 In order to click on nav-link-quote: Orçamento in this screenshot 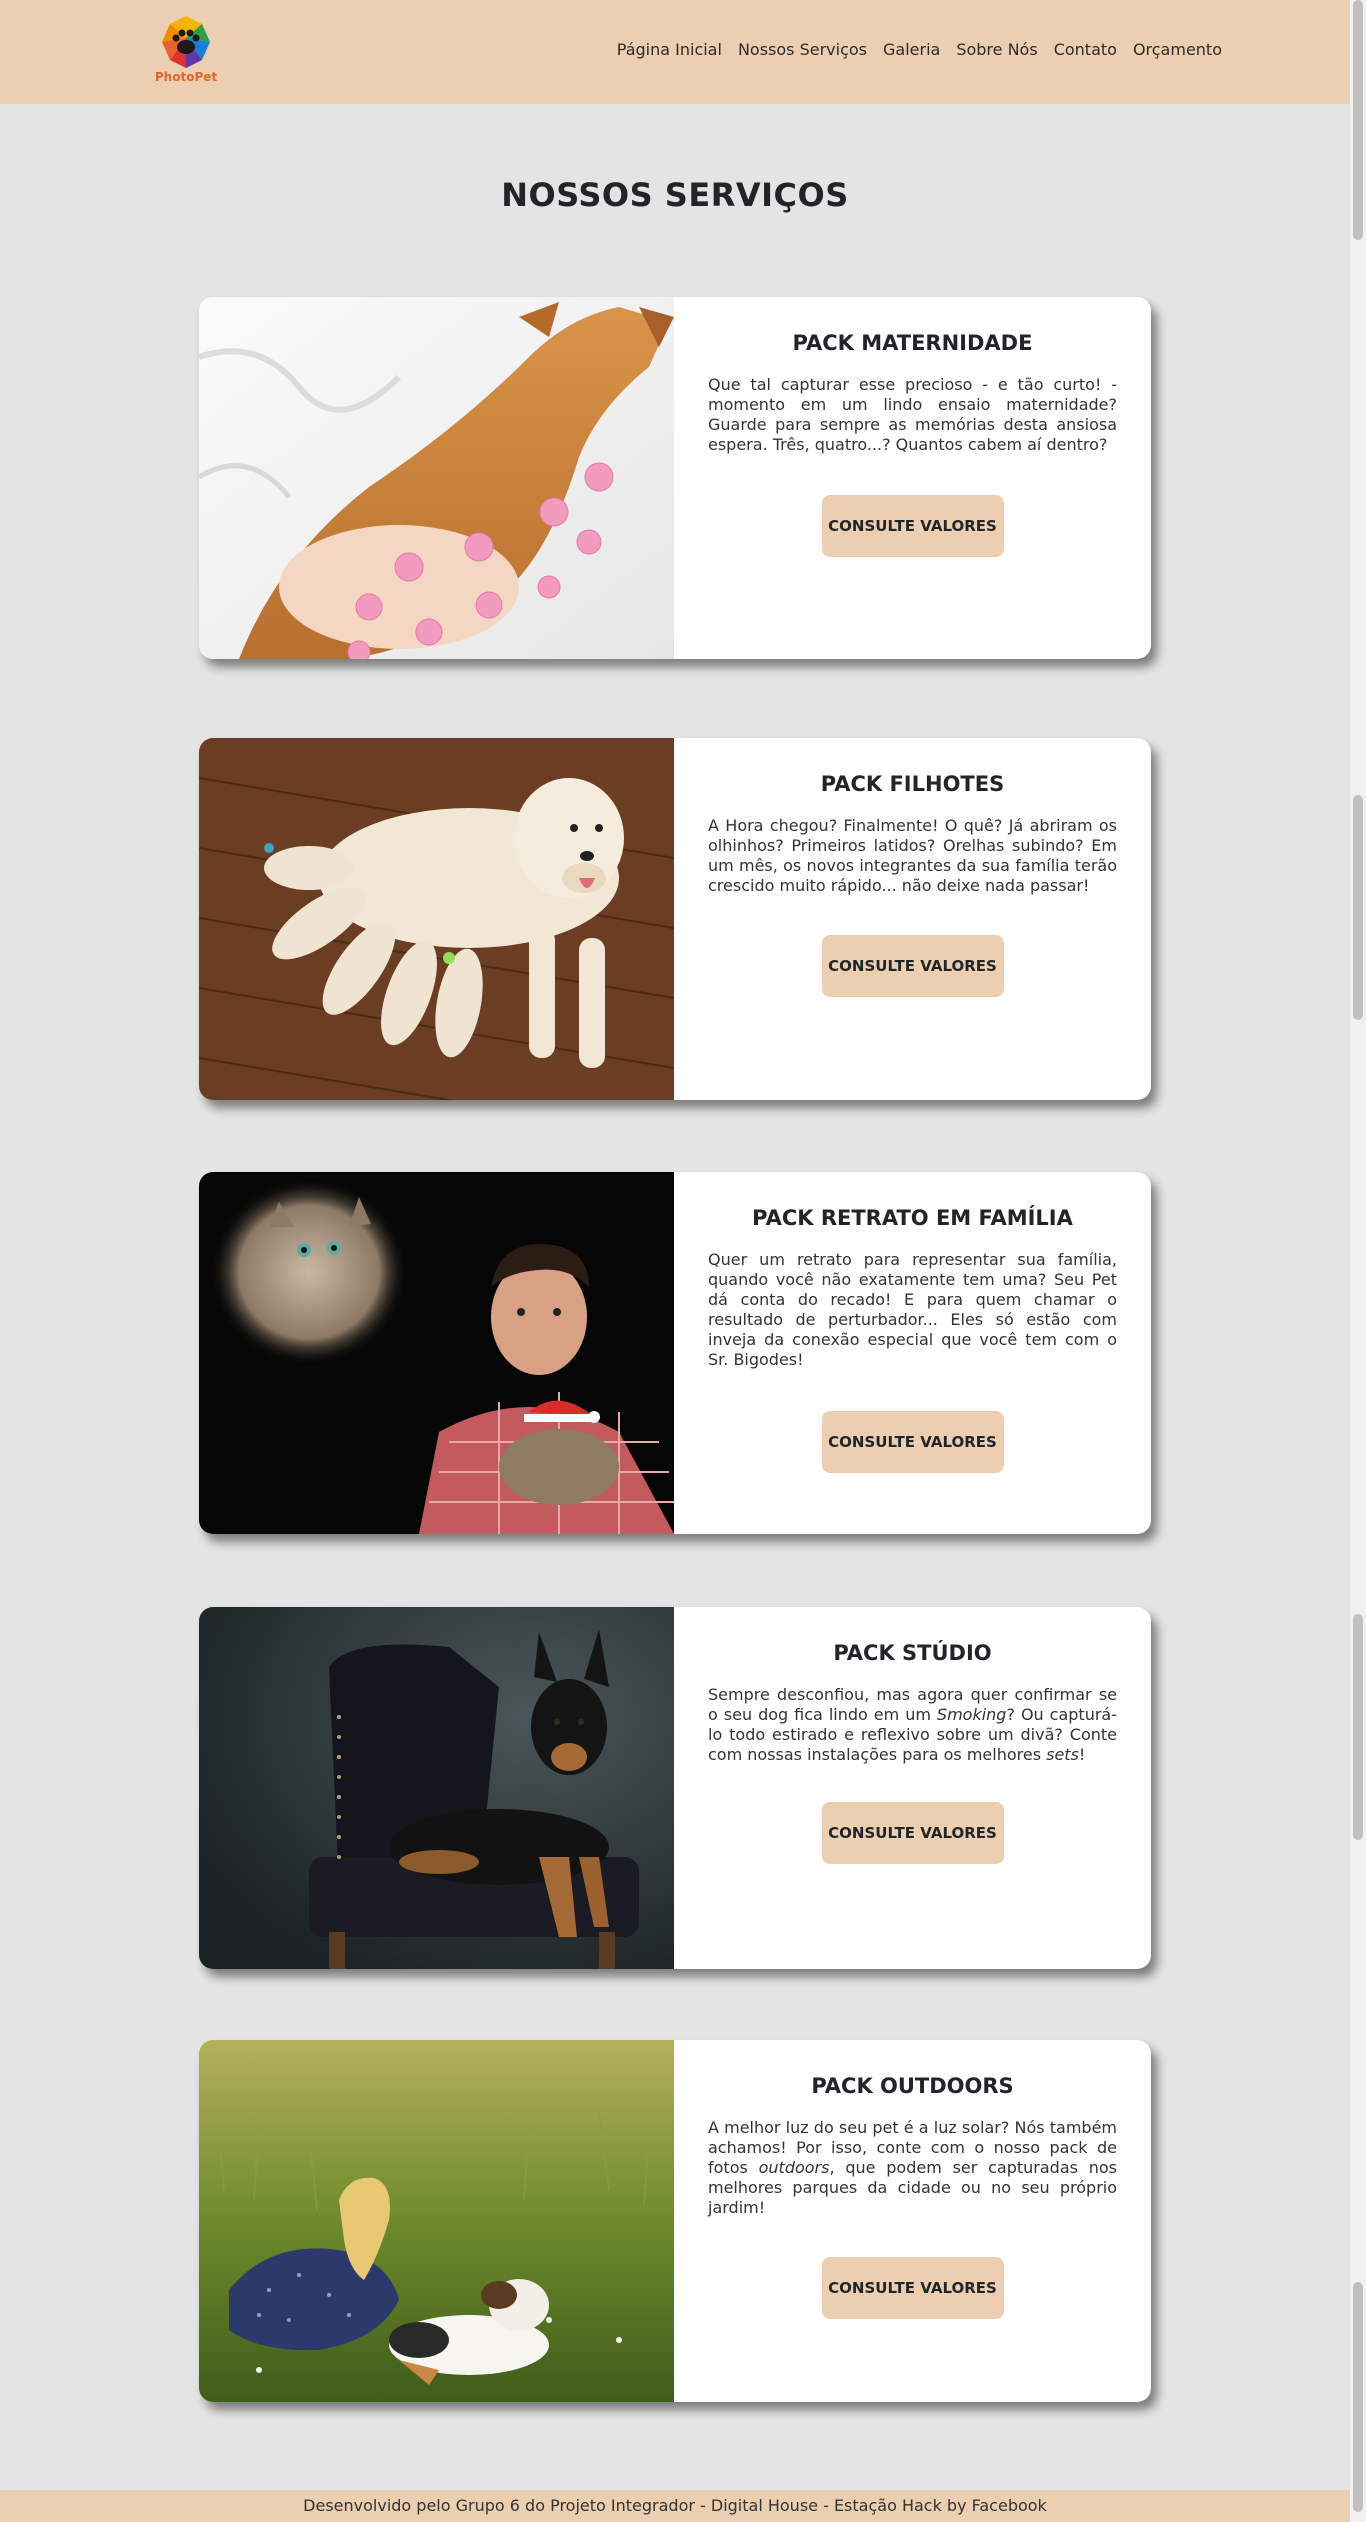, I will do `click(1177, 49)`.